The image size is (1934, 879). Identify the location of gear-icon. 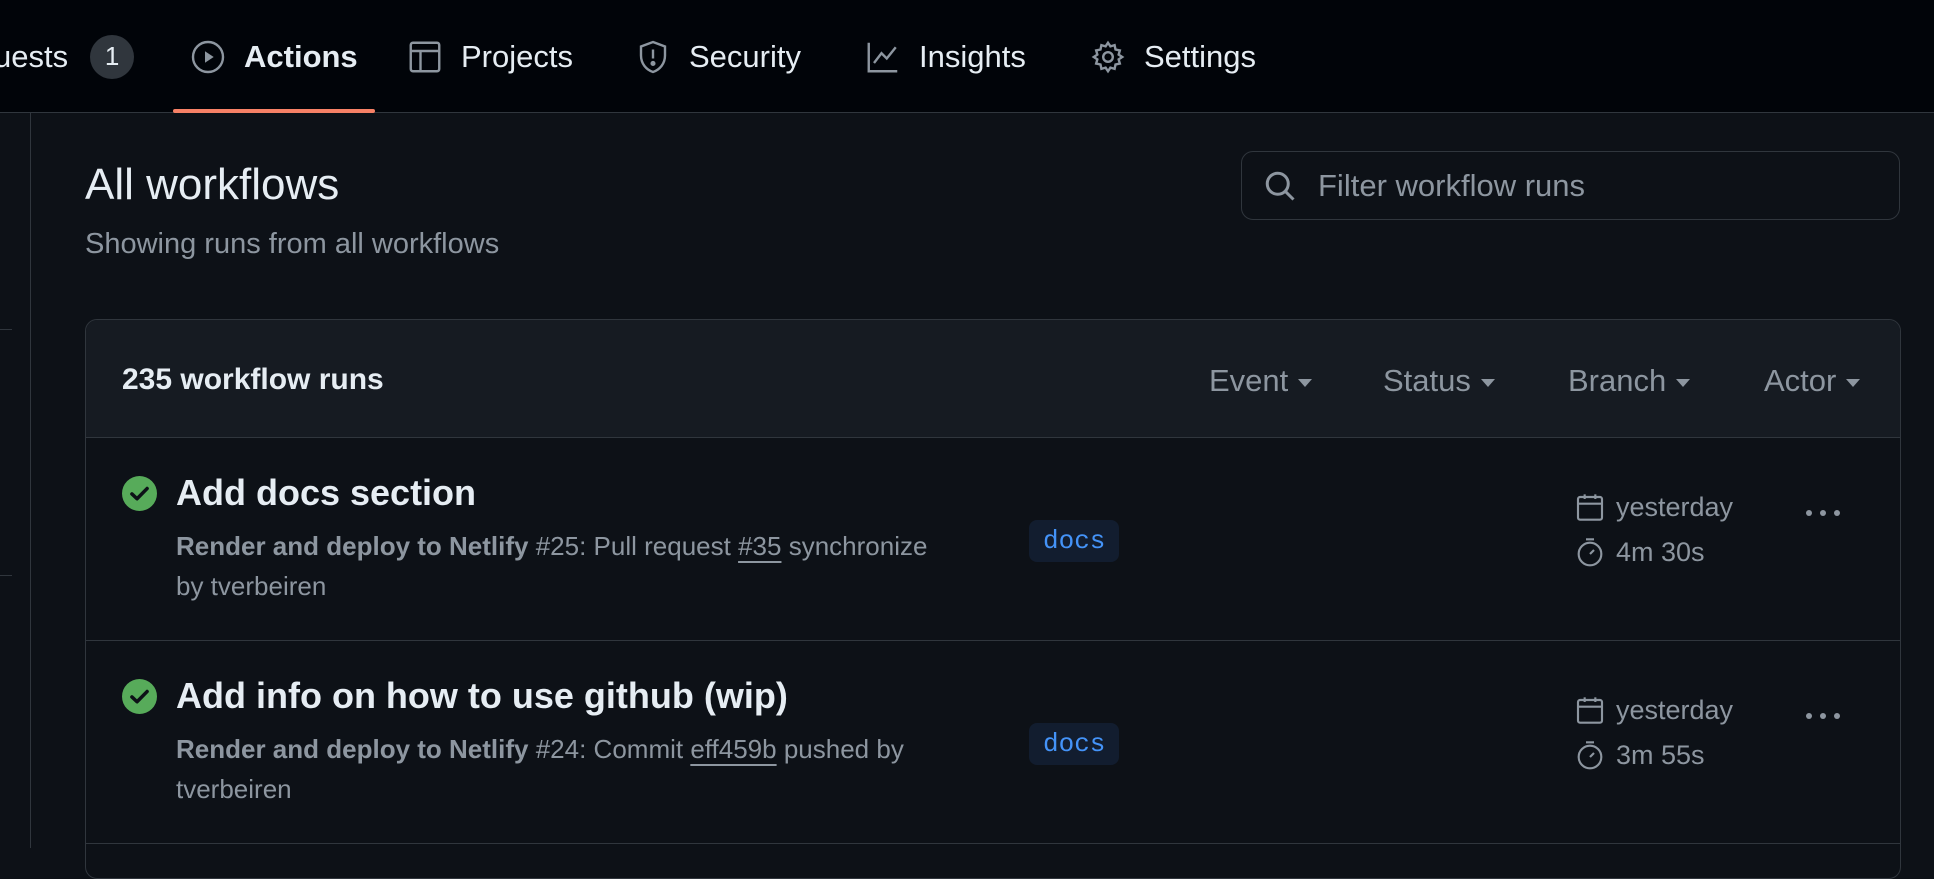
(1108, 57).